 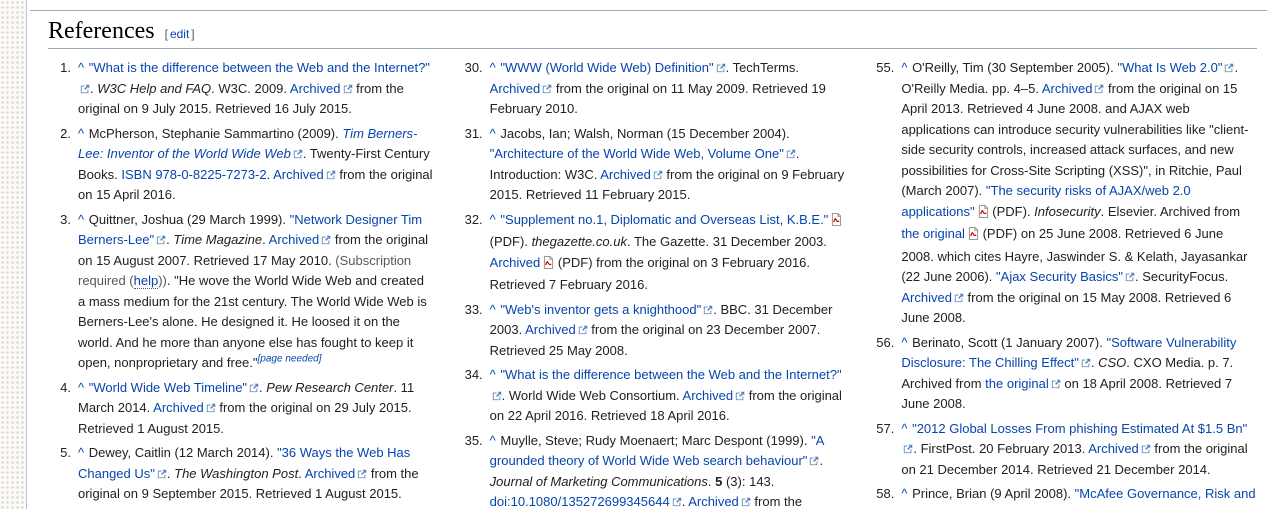 I want to click on references-heading: References [edit], so click(x=652, y=33).